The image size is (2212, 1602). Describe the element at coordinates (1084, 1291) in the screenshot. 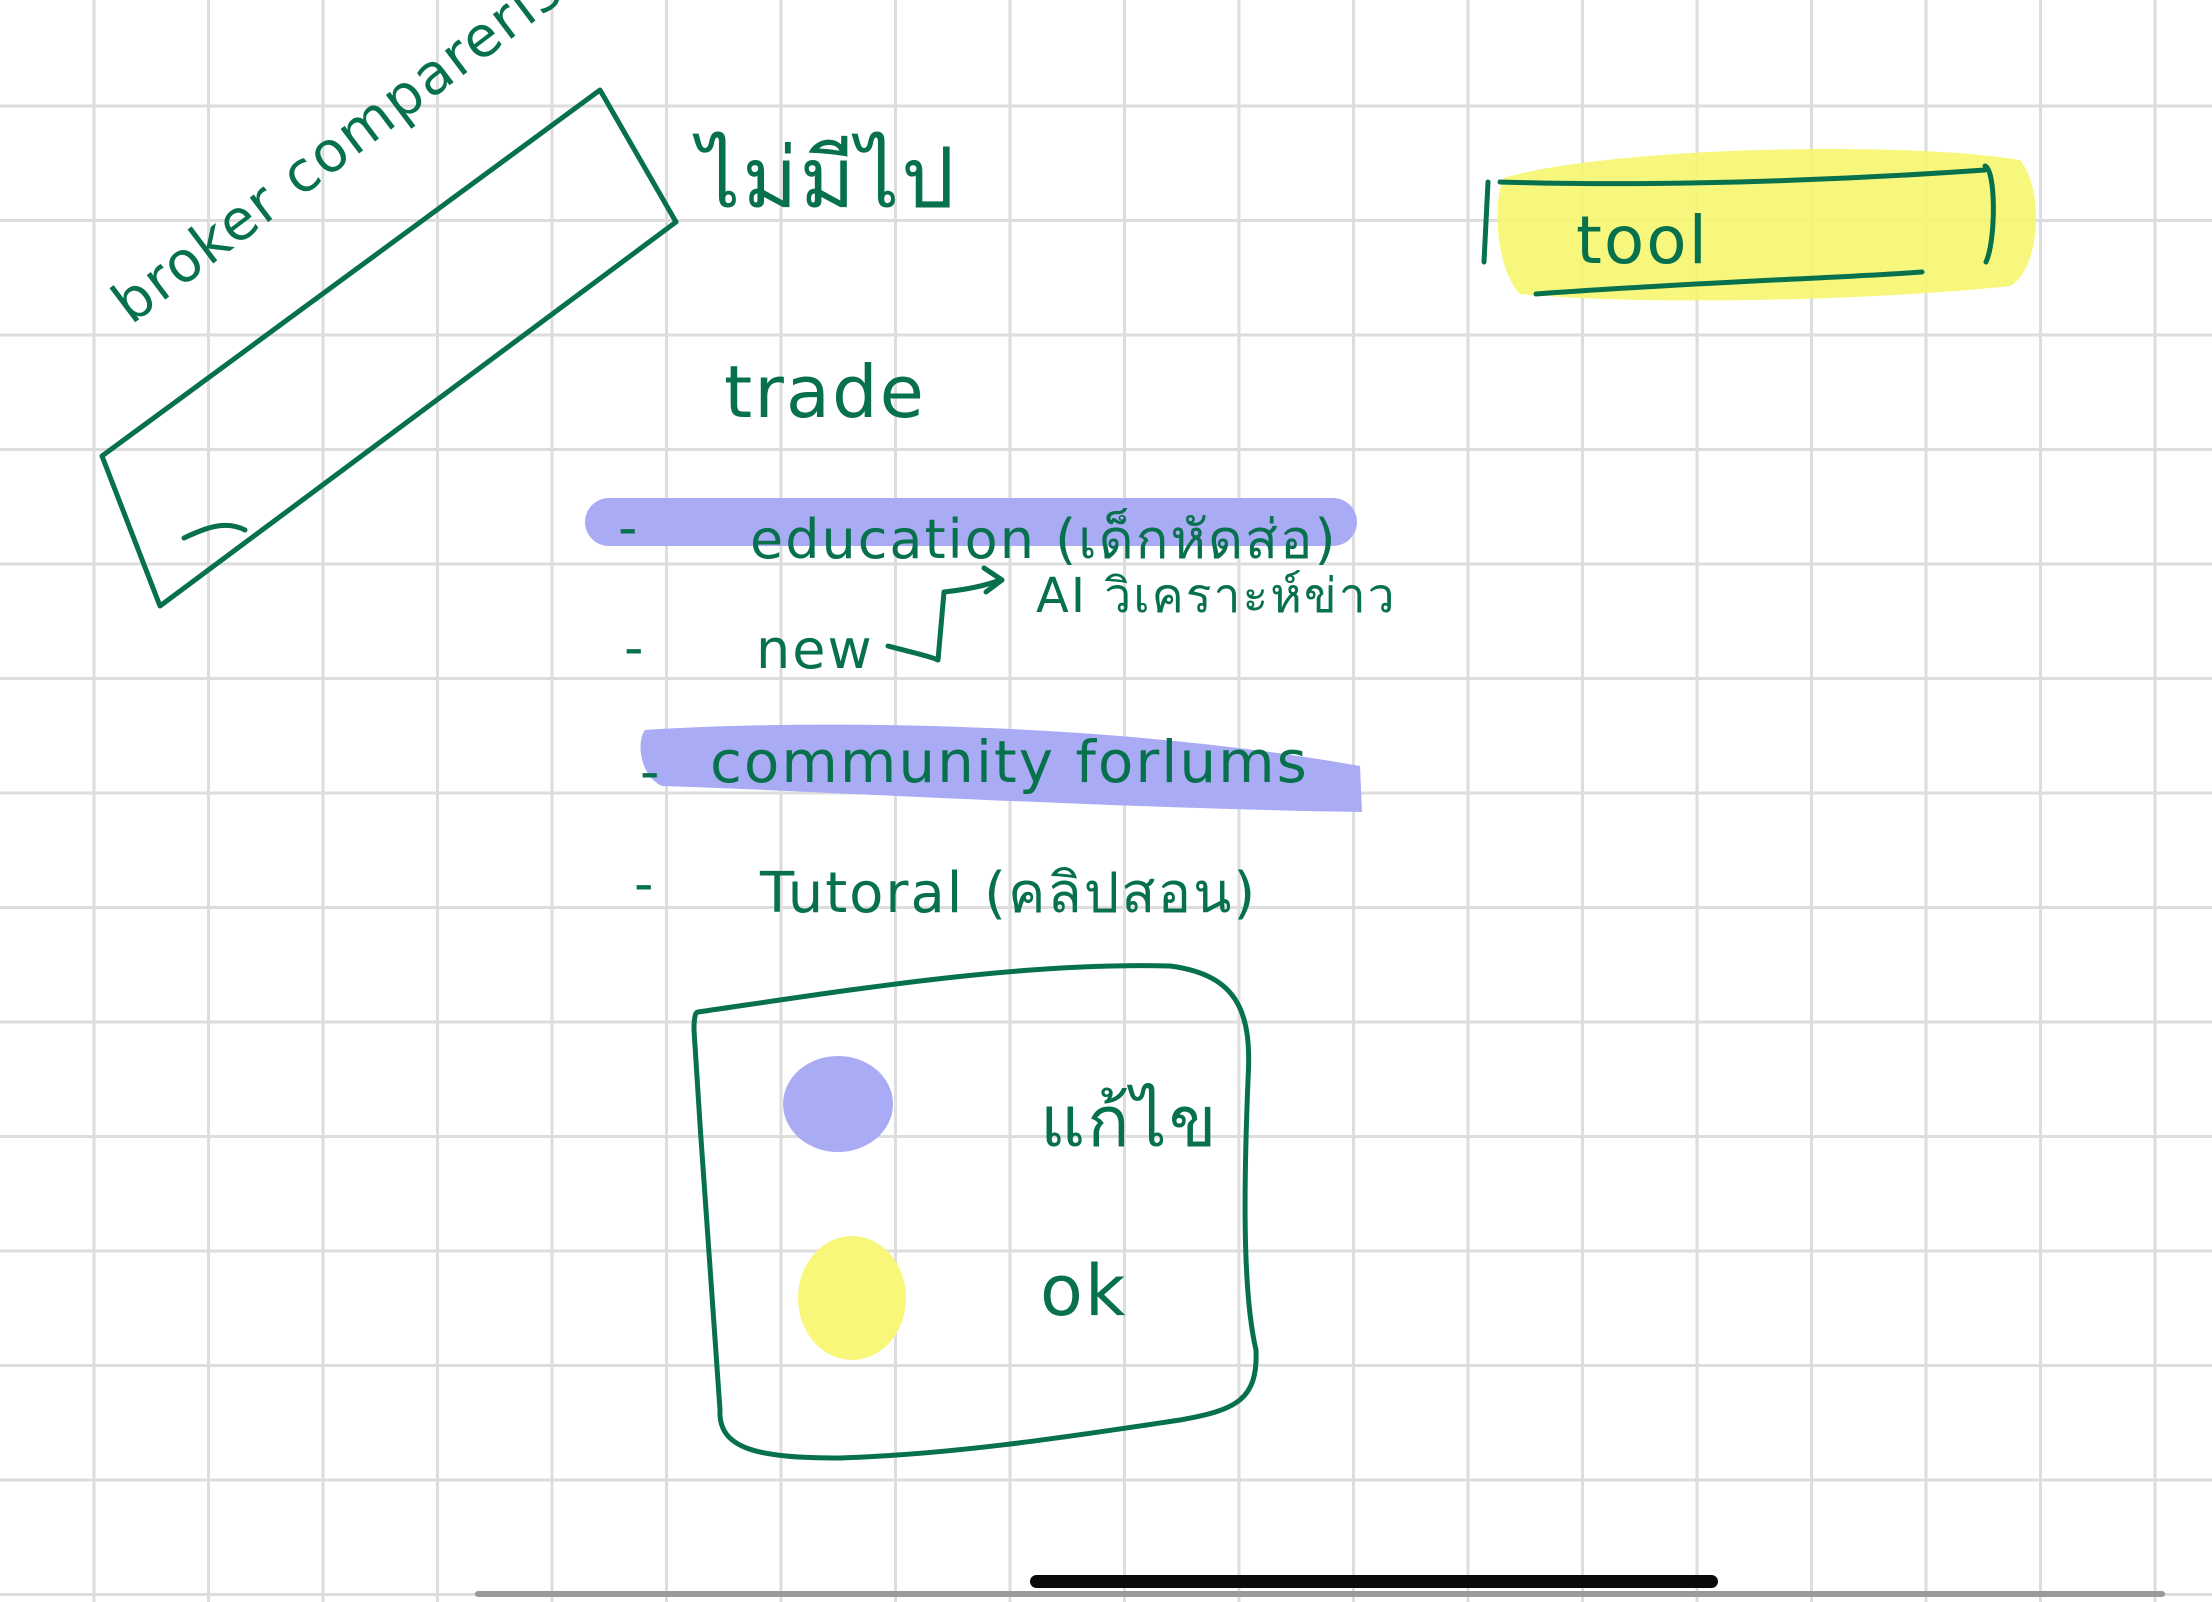

I see `legend-label-2: ok` at that location.